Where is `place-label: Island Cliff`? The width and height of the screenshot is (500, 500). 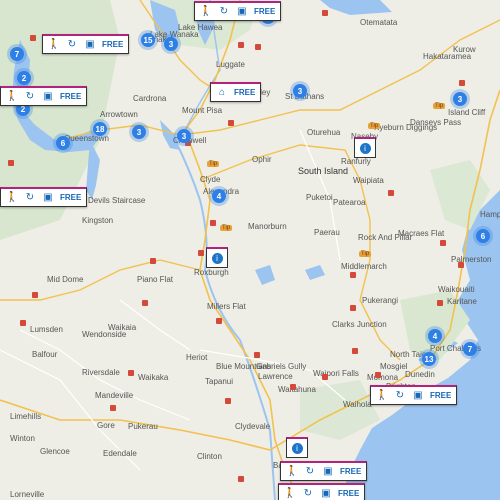
place-label: Island Cliff is located at coordinates (467, 112).